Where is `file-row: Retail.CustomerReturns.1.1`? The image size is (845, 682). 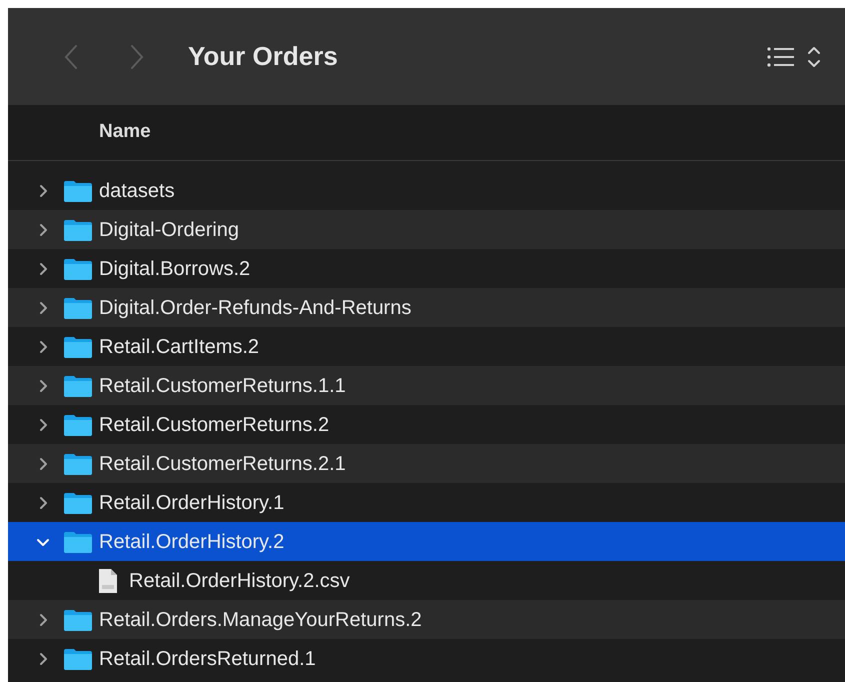
file-row: Retail.CustomerReturns.1.1 is located at coordinates (426, 385).